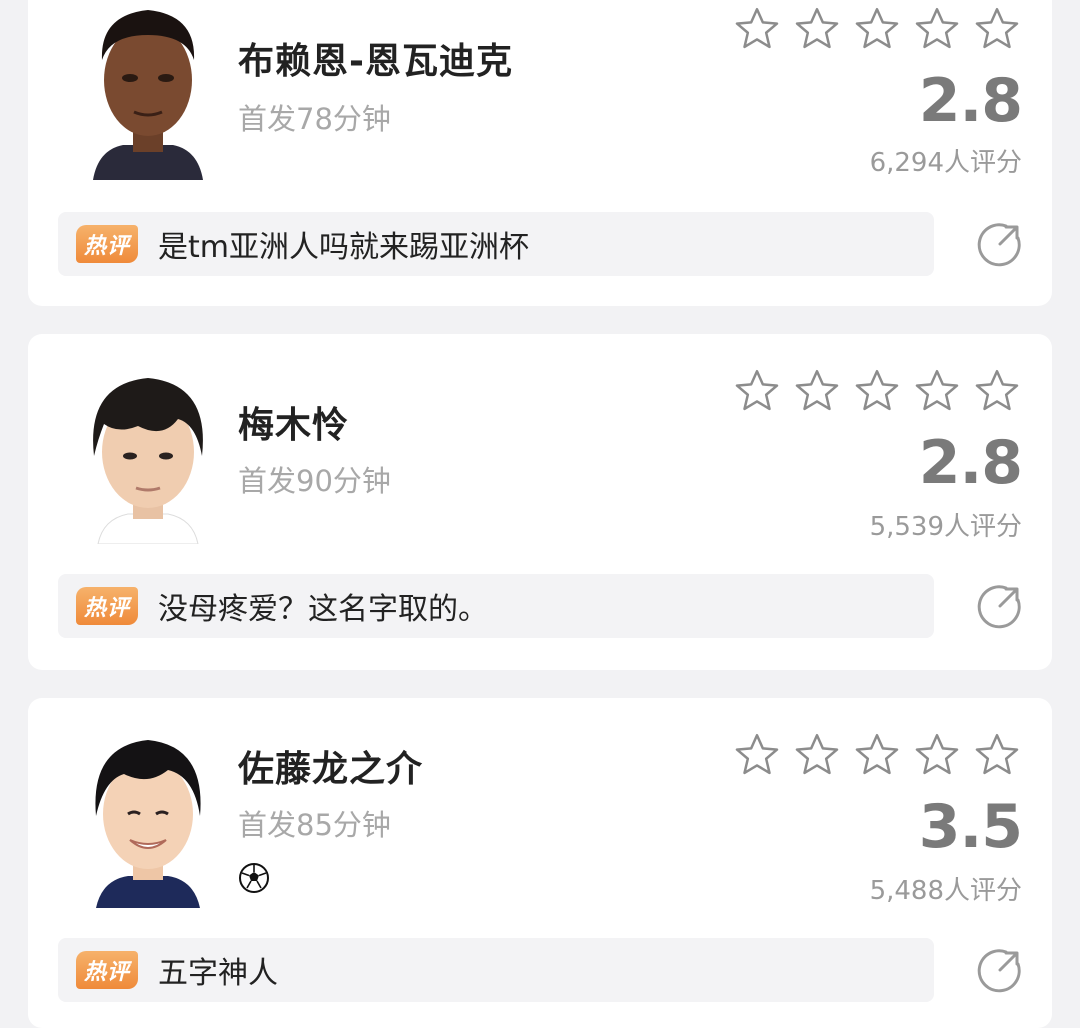 The width and height of the screenshot is (1080, 1028). I want to click on minutes-played: 首发78分钟, so click(314, 119).